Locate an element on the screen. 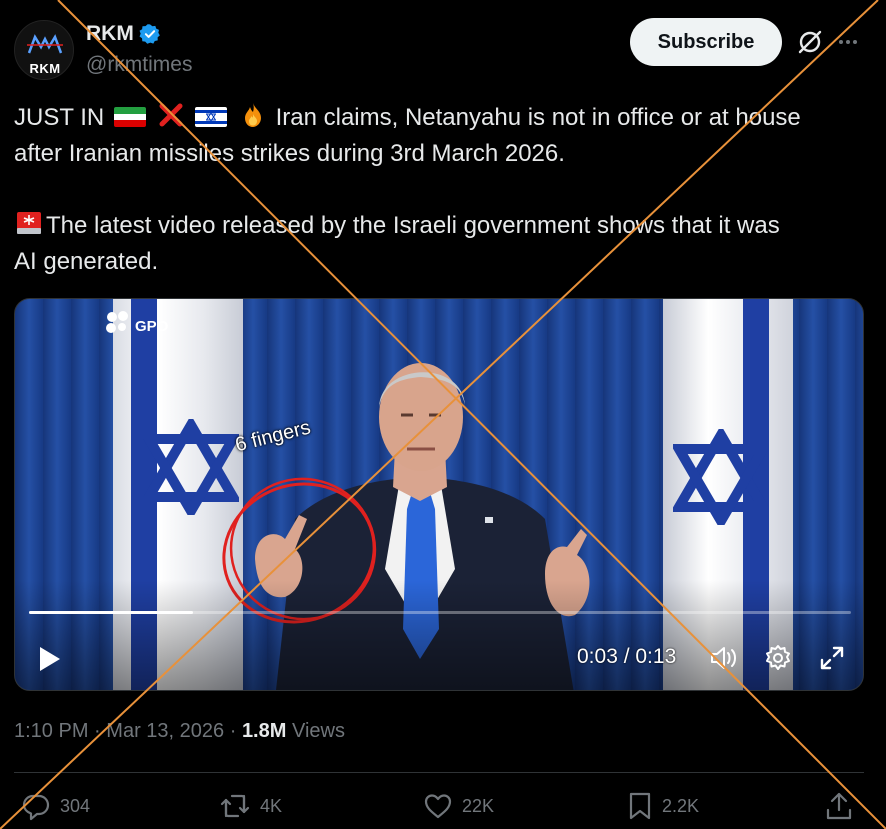 The height and width of the screenshot is (829, 886). tweet-line-4: AI generated. is located at coordinates (86, 261).